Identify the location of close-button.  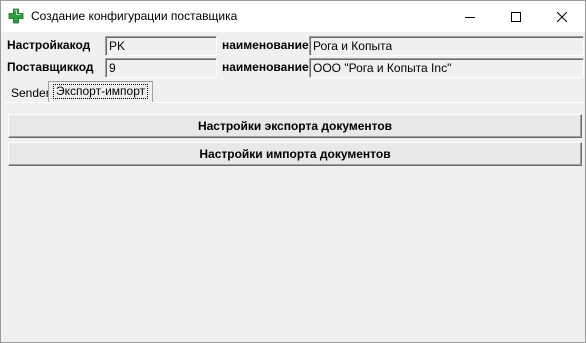
(562, 16).